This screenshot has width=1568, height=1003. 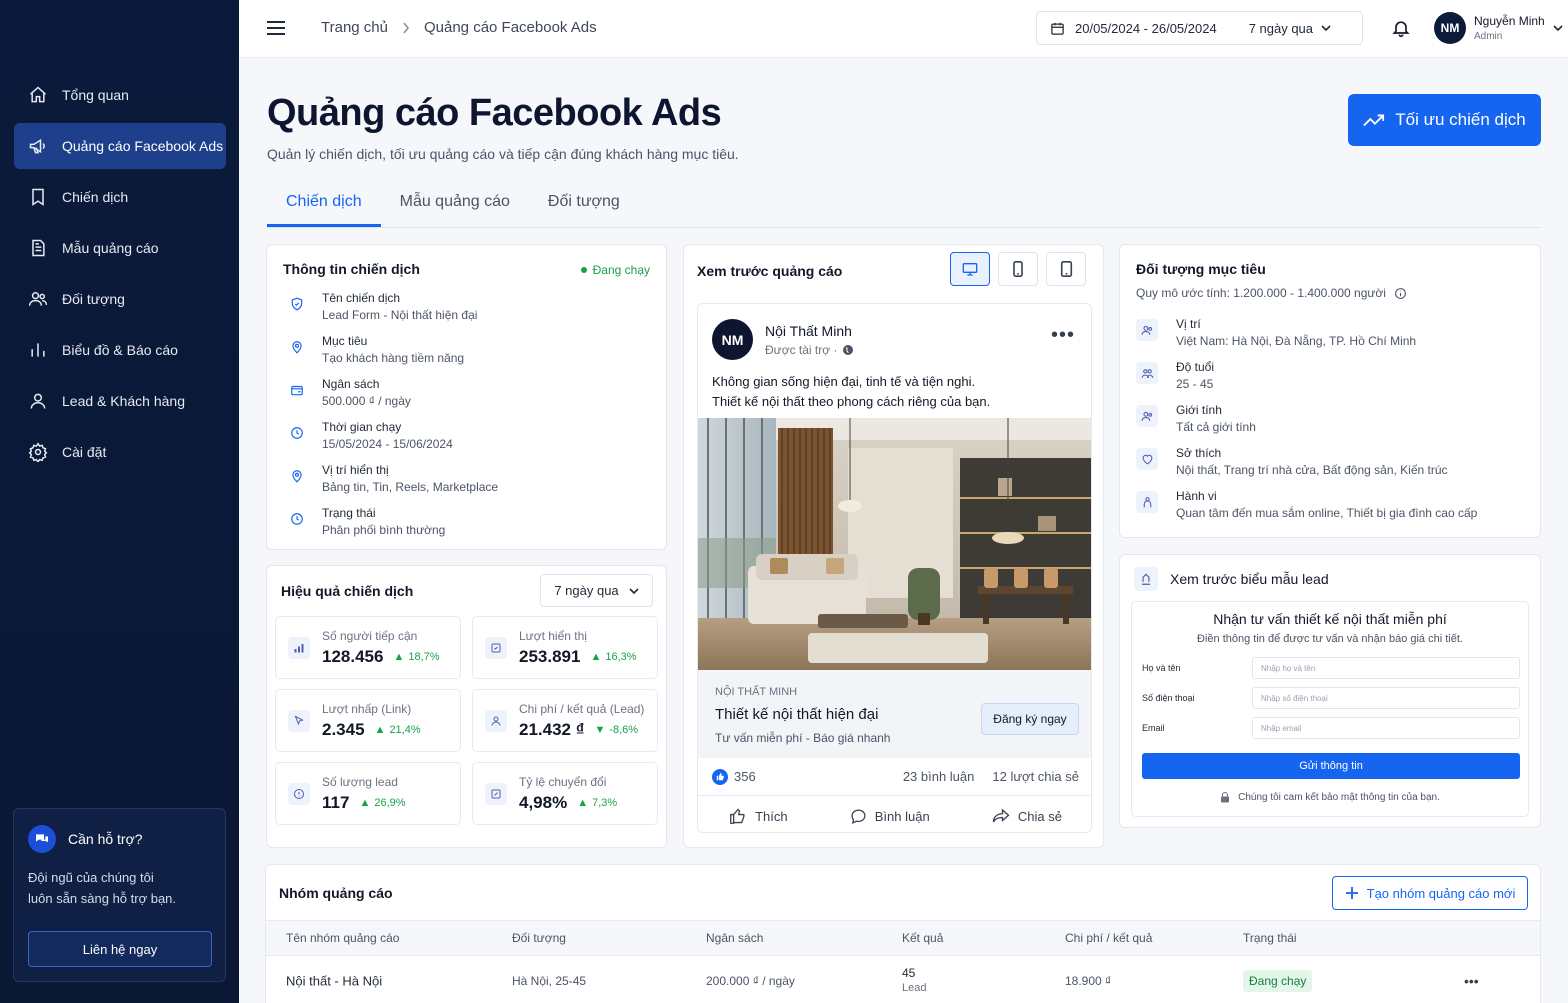 I want to click on info-icon, so click(x=1400, y=293).